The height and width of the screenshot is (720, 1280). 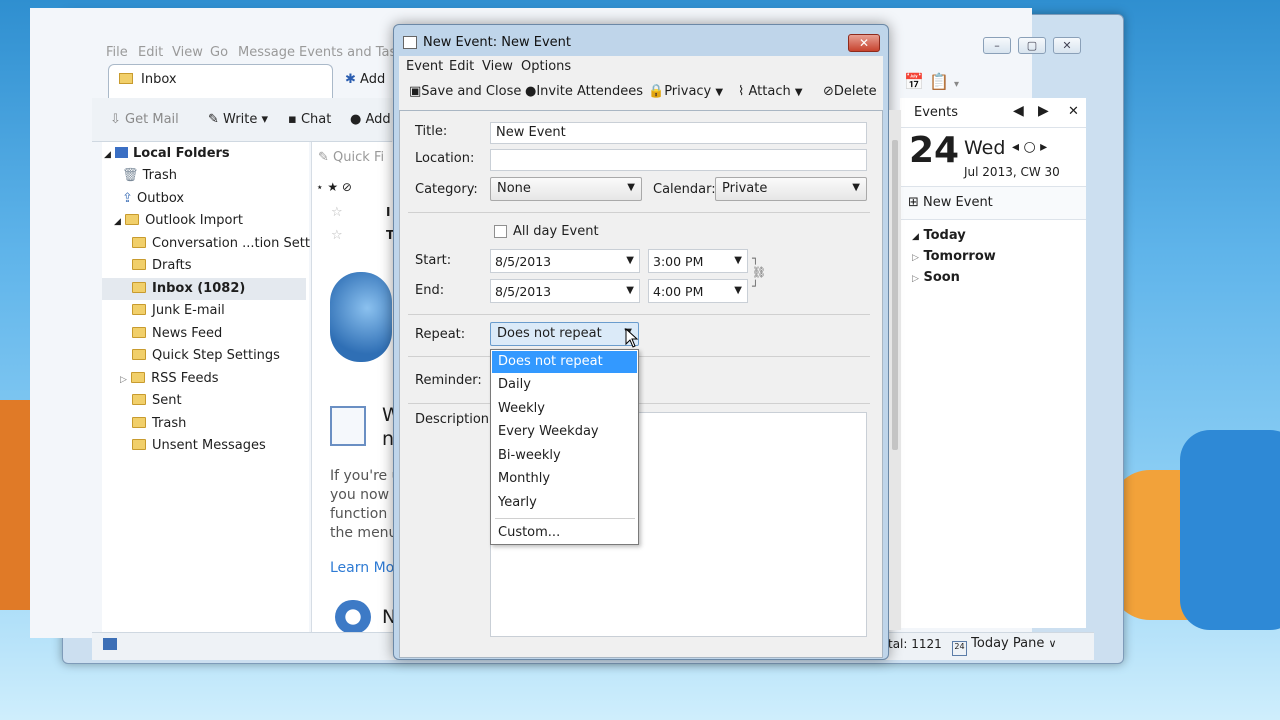 What do you see at coordinates (685, 91) in the screenshot?
I see `privacy-button: 🔒Privacy ▼` at bounding box center [685, 91].